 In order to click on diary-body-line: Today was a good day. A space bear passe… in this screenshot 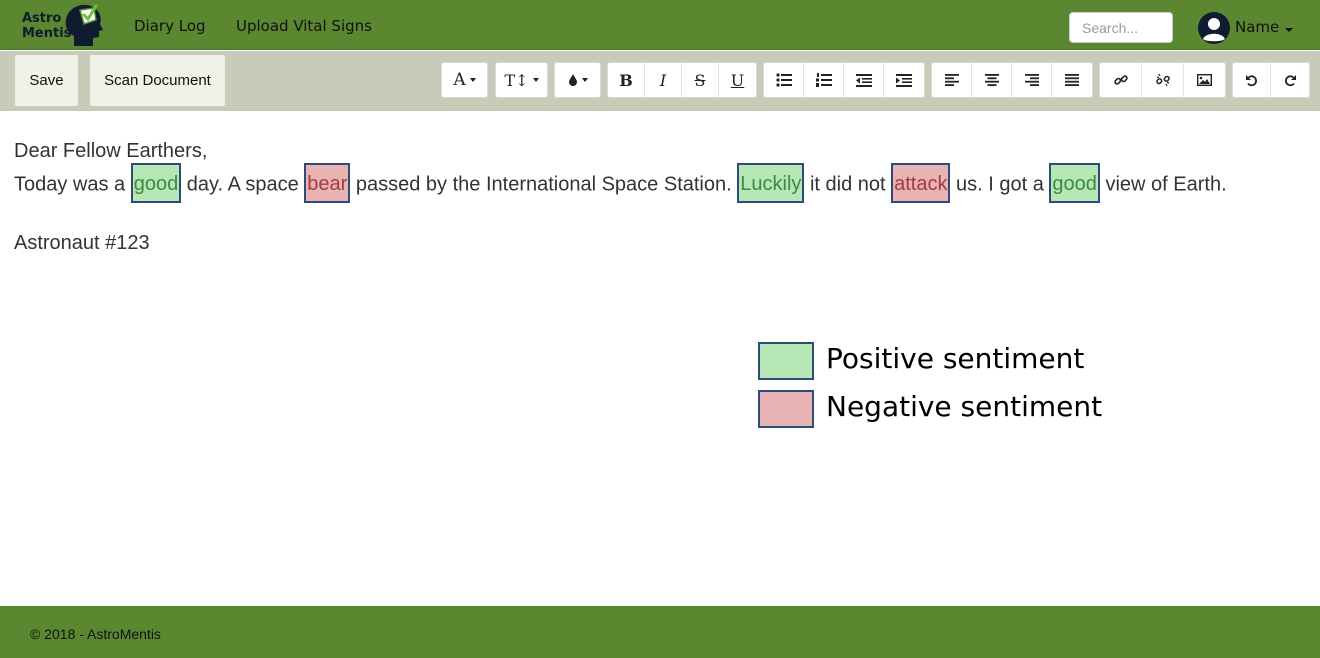, I will do `click(659, 183)`.